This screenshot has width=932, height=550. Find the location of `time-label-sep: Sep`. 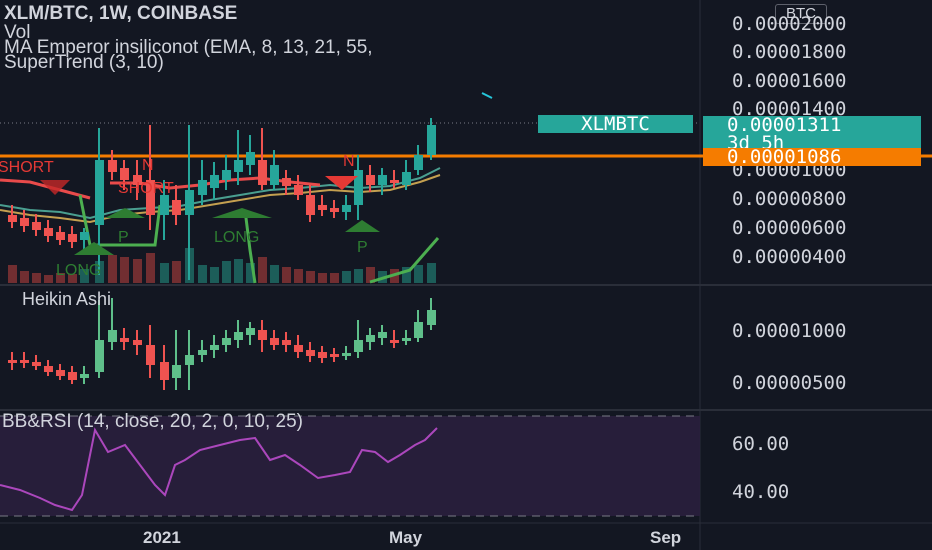

time-label-sep: Sep is located at coordinates (666, 537).